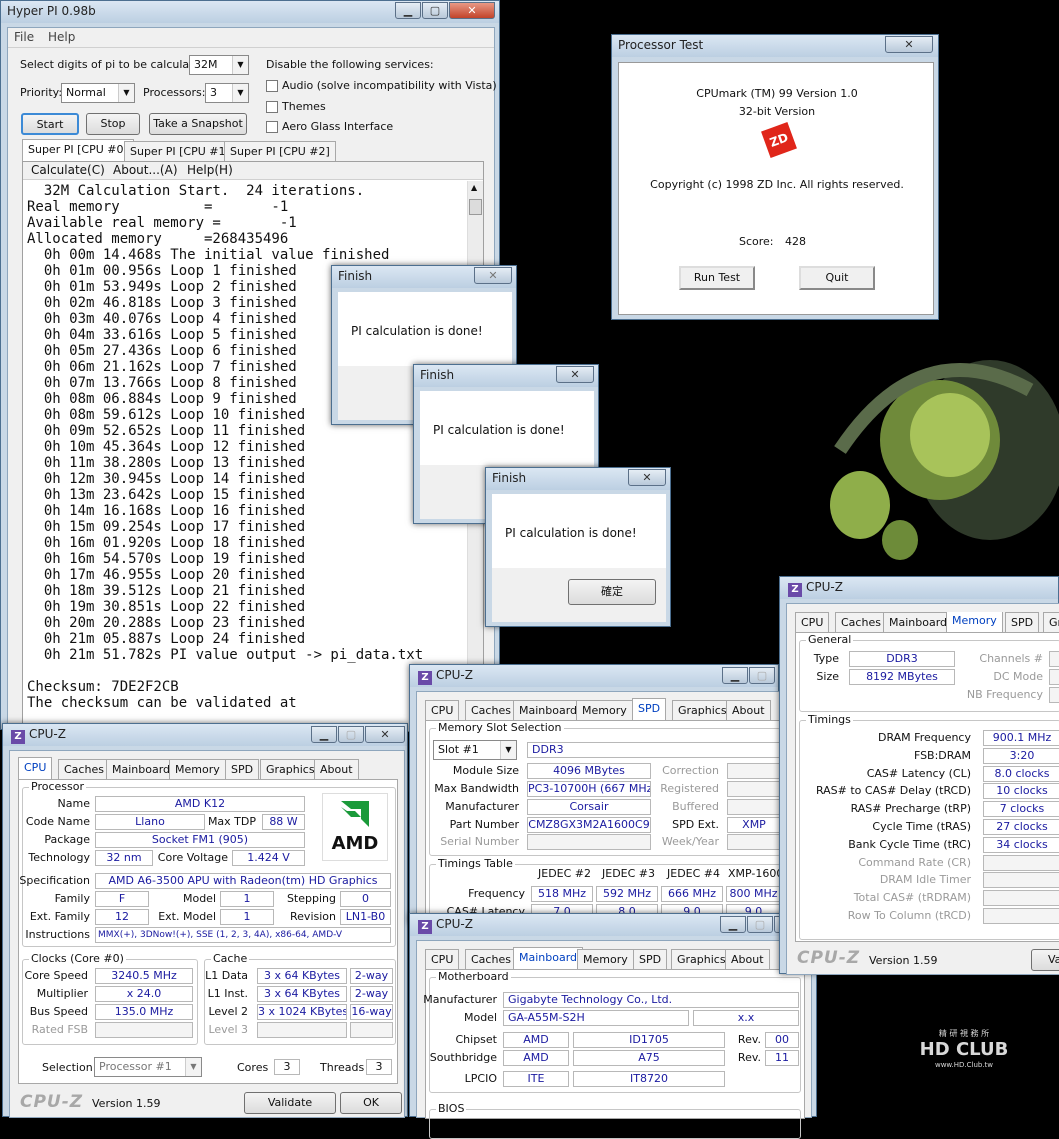  I want to click on tab-cpu1: Super PI [CPU #1], so click(180, 151).